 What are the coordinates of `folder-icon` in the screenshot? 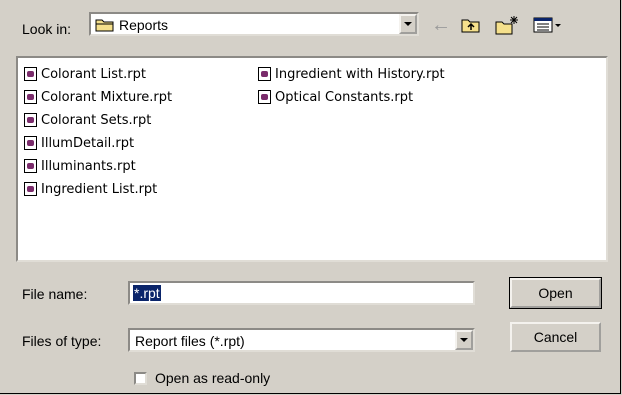 It's located at (105, 26).